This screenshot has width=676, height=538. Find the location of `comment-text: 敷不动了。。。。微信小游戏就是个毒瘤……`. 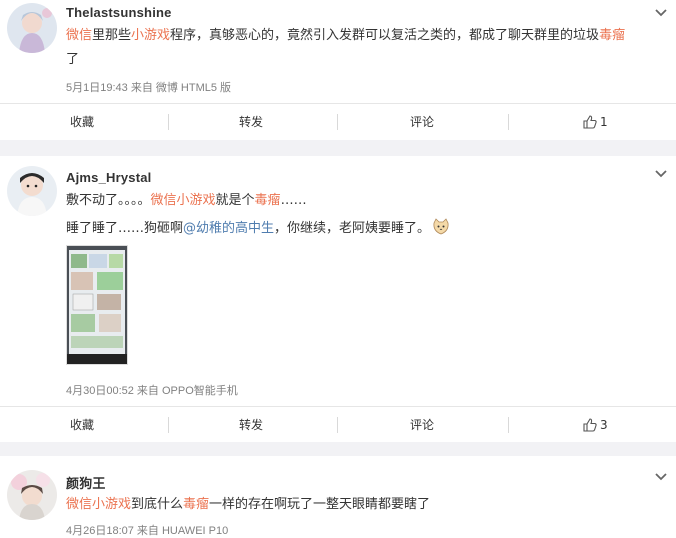

comment-text: 敷不动了。。。。微信小游戏就是个毒瘤…… is located at coordinates (186, 201).